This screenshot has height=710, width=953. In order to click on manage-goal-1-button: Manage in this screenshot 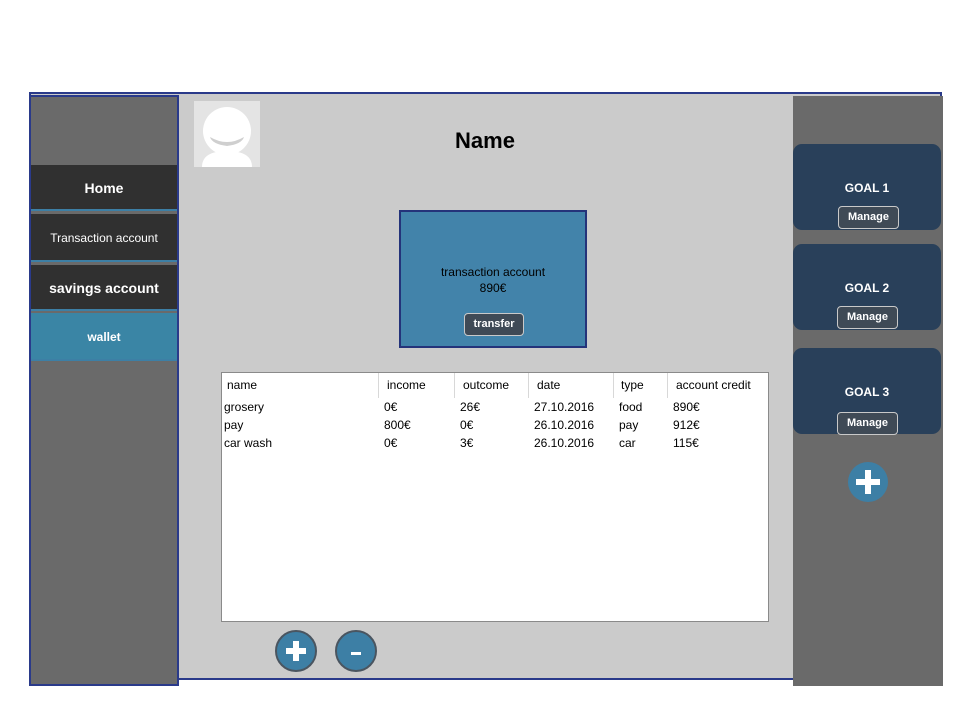, I will do `click(868, 217)`.